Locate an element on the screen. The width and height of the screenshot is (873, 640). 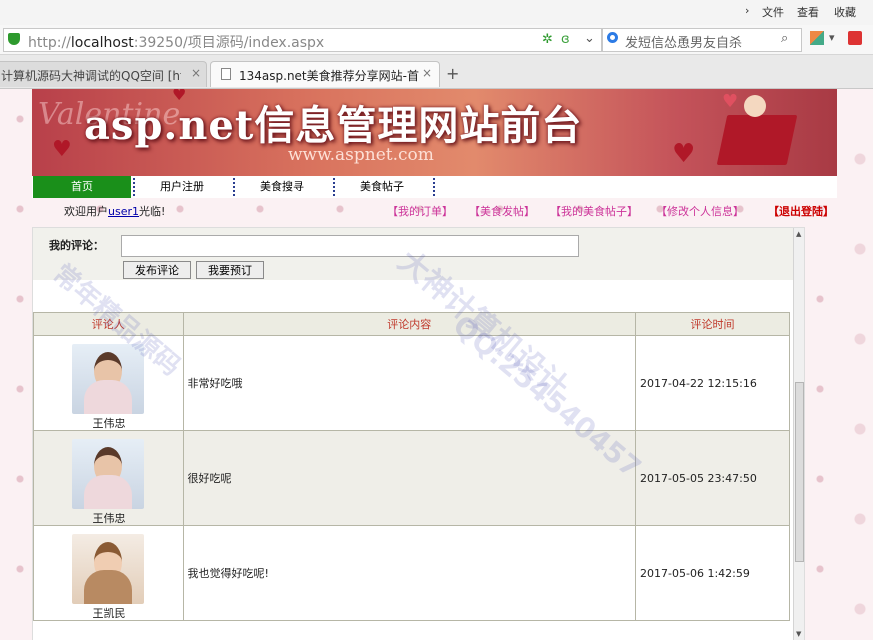
comment-content: 我也觉得好吃呢! is located at coordinates (409, 573).